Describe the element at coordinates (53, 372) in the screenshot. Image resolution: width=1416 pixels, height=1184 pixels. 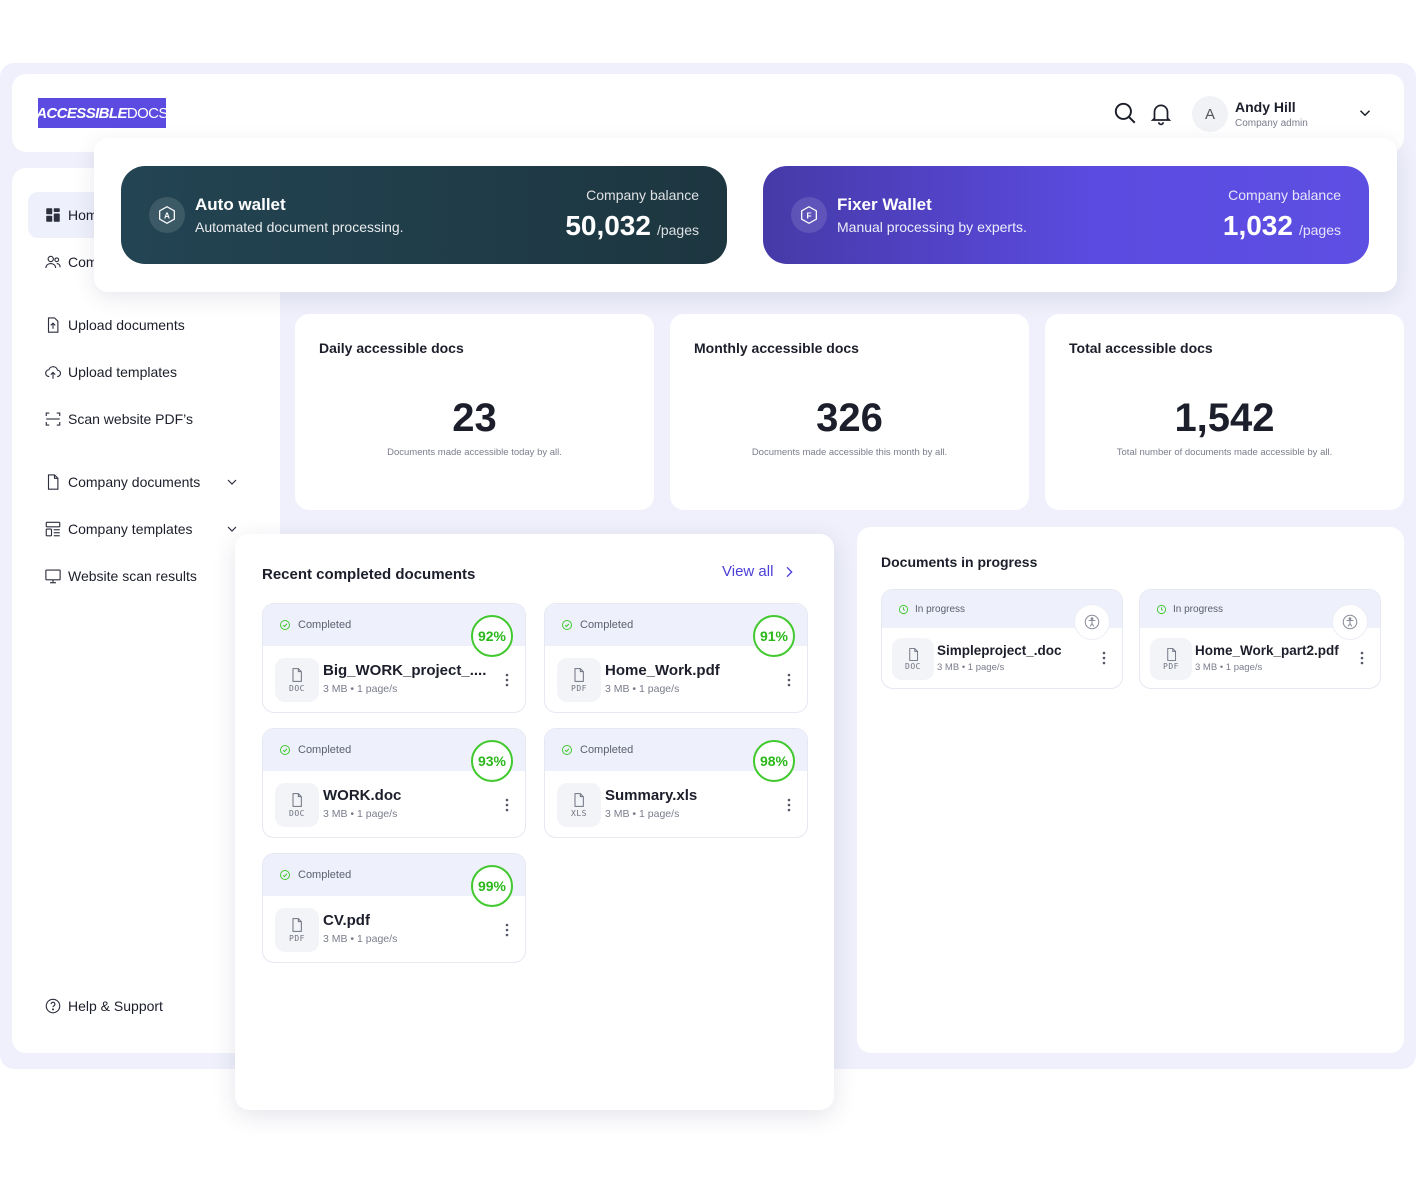
I see `cloud-upload-icon` at that location.